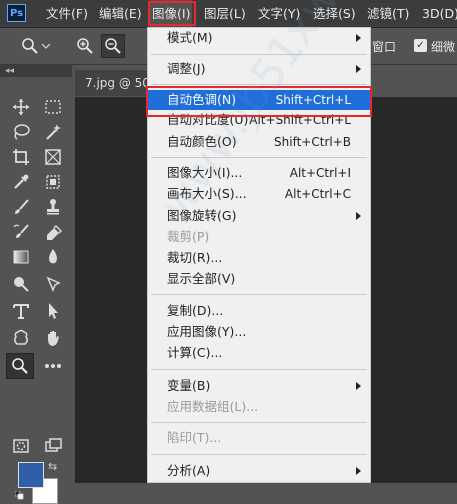  I want to click on frame-tool-icon, so click(53, 157).